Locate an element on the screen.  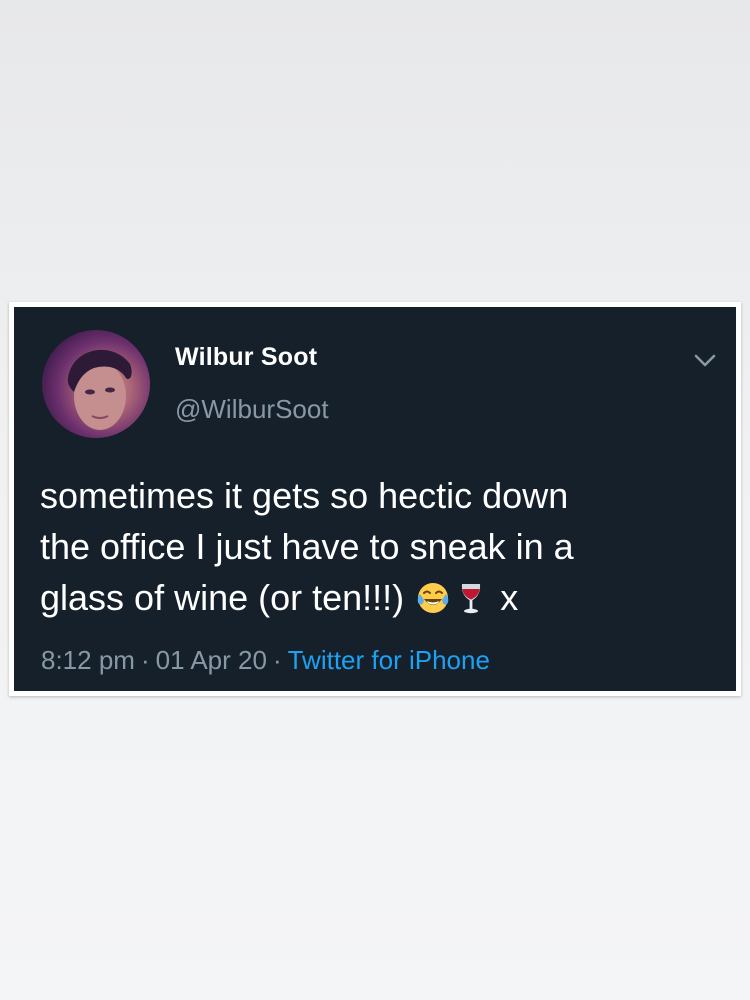
tweet-date: 01 Apr 20 is located at coordinates (211, 660).